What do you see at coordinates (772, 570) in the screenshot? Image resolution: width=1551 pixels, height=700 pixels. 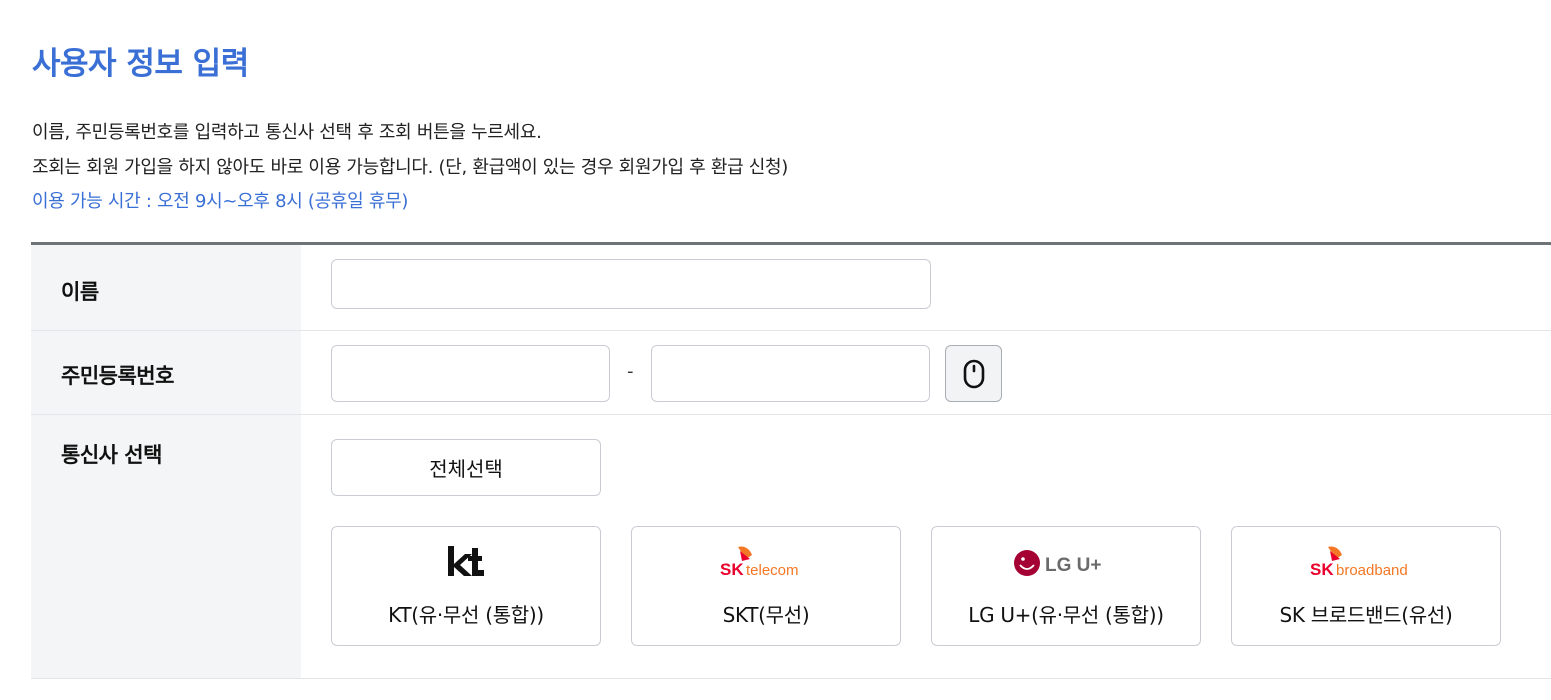 I see `svg-text: telecom` at bounding box center [772, 570].